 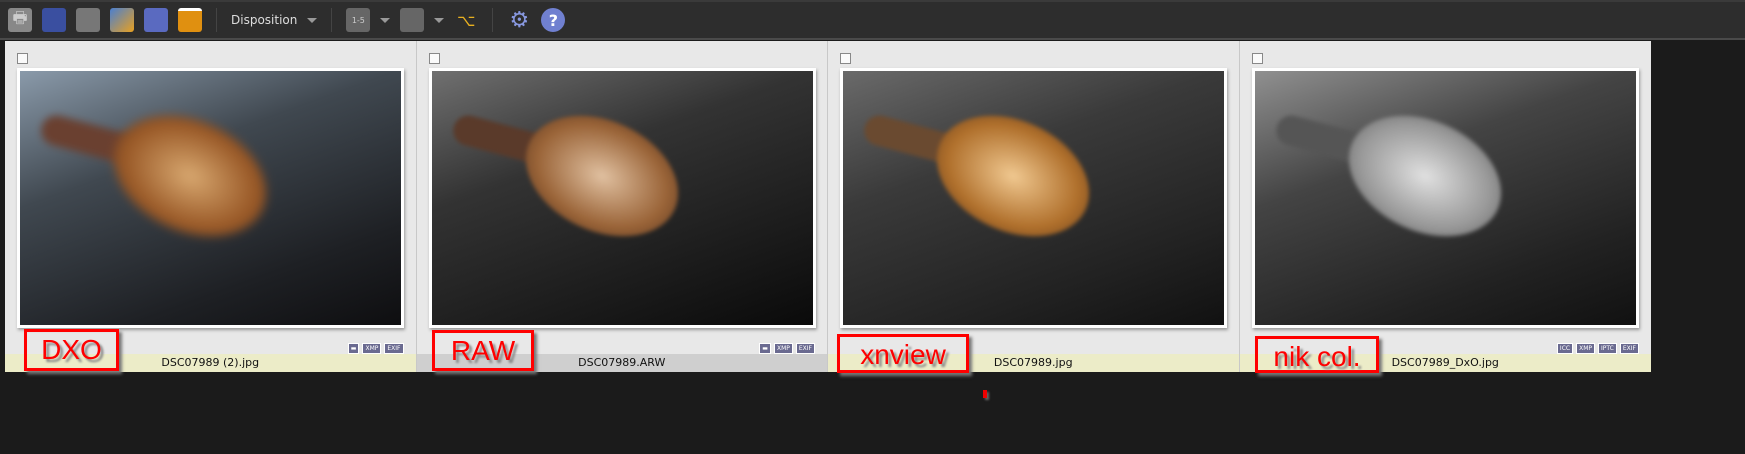 What do you see at coordinates (412, 20) in the screenshot?
I see `bookmark-icon` at bounding box center [412, 20].